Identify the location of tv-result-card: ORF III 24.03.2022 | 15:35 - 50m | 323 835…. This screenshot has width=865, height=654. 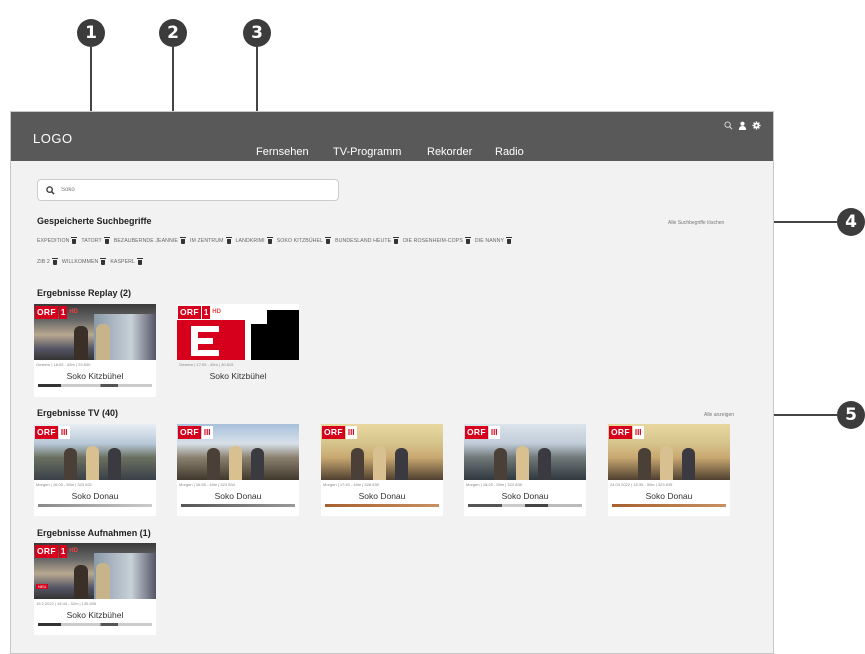
(669, 470).